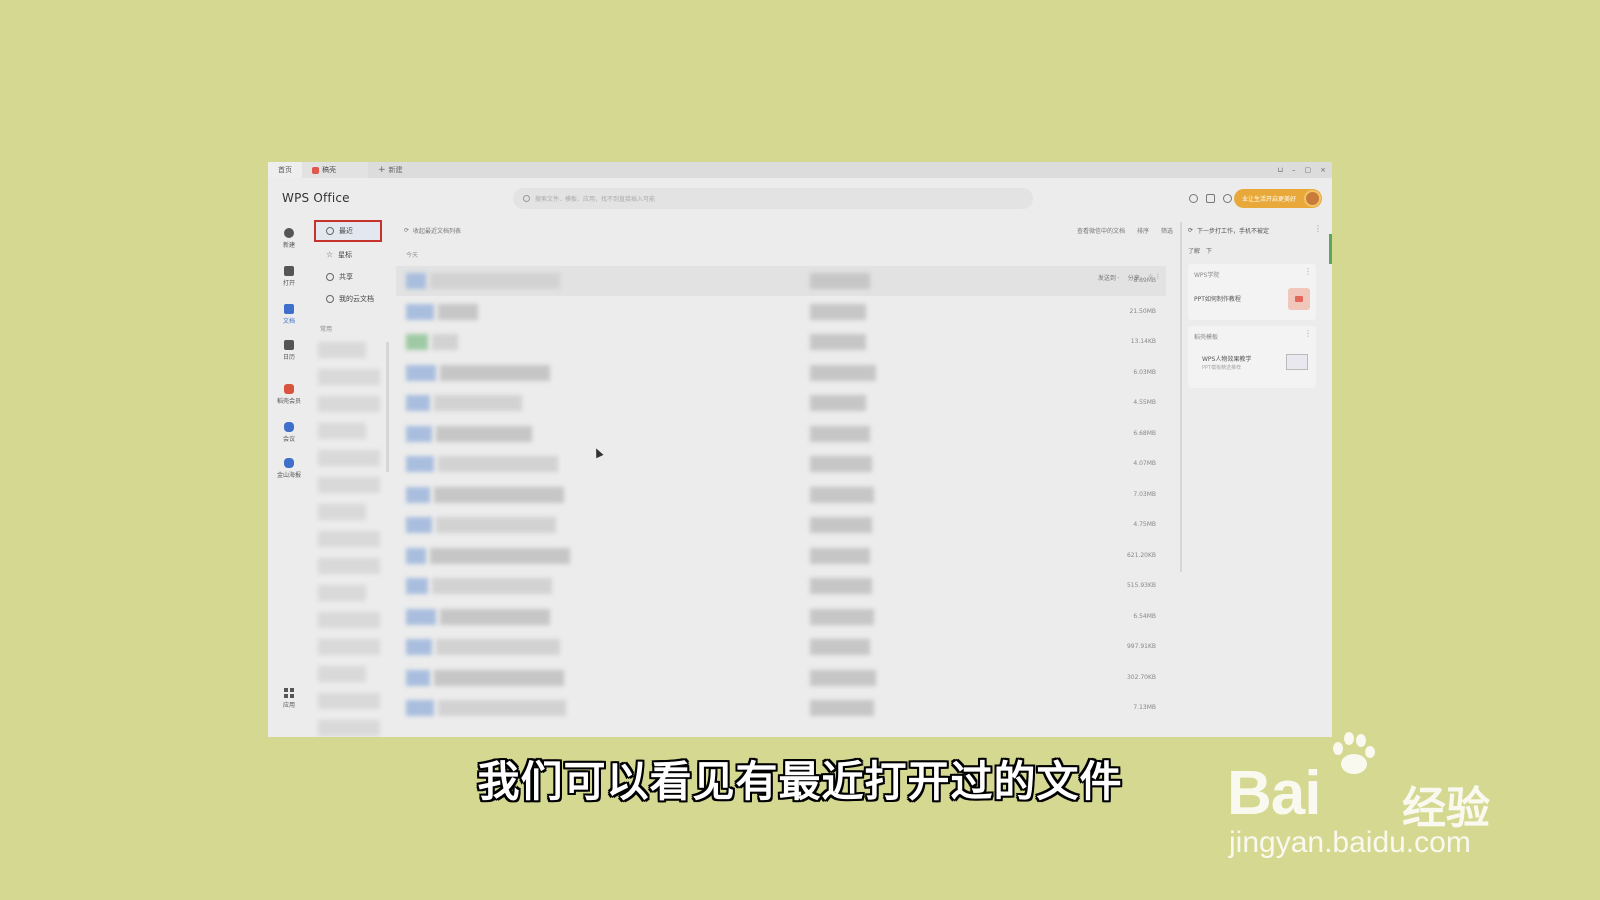  I want to click on search-bar: 搜索文件、模板、应用，找不到直接插入可能, so click(773, 198).